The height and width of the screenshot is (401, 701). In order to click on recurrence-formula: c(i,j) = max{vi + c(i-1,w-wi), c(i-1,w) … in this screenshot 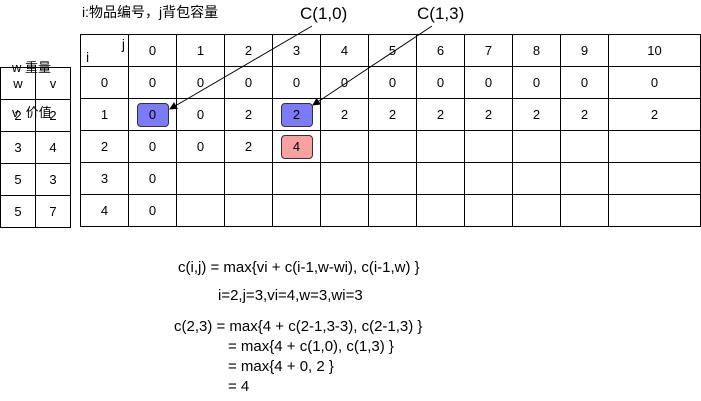, I will do `click(299, 267)`.